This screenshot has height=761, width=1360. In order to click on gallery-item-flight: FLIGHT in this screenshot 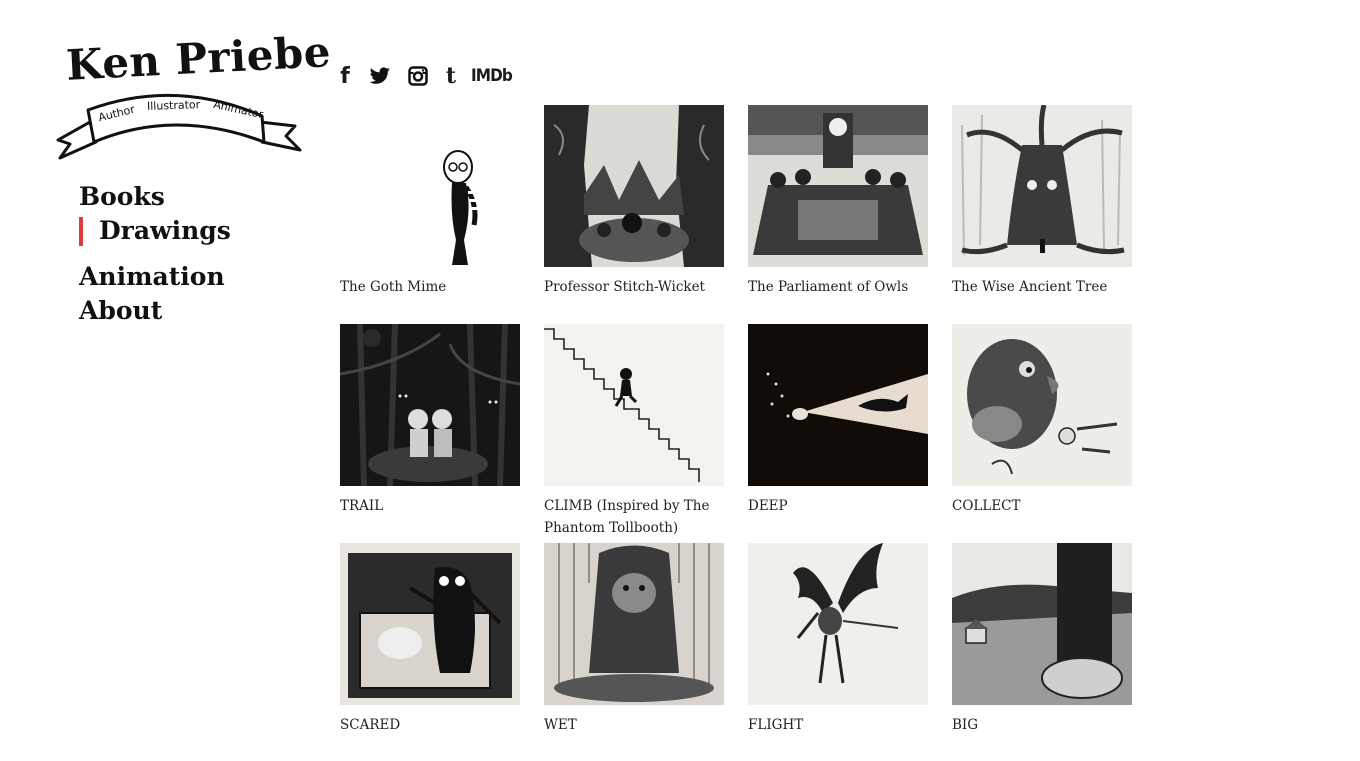, I will do `click(843, 639)`.